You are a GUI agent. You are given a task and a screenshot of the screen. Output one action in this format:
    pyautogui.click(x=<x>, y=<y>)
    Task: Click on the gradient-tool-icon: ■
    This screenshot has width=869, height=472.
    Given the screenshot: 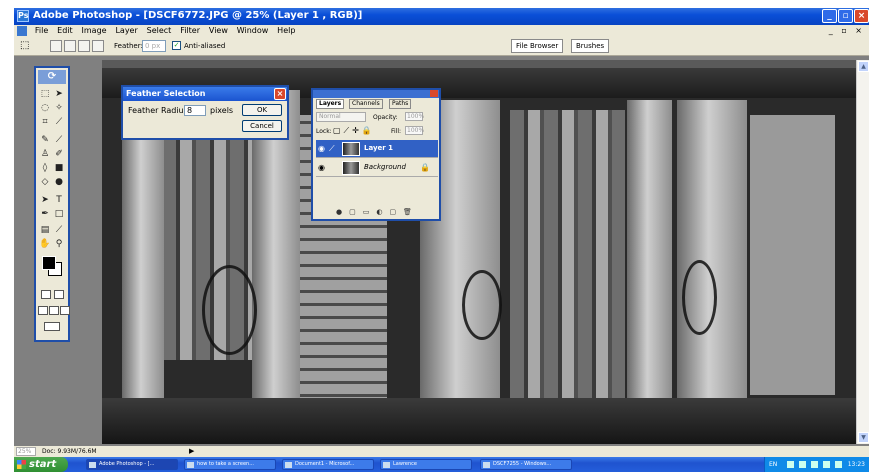 What is the action you would take?
    pyautogui.click(x=59, y=168)
    